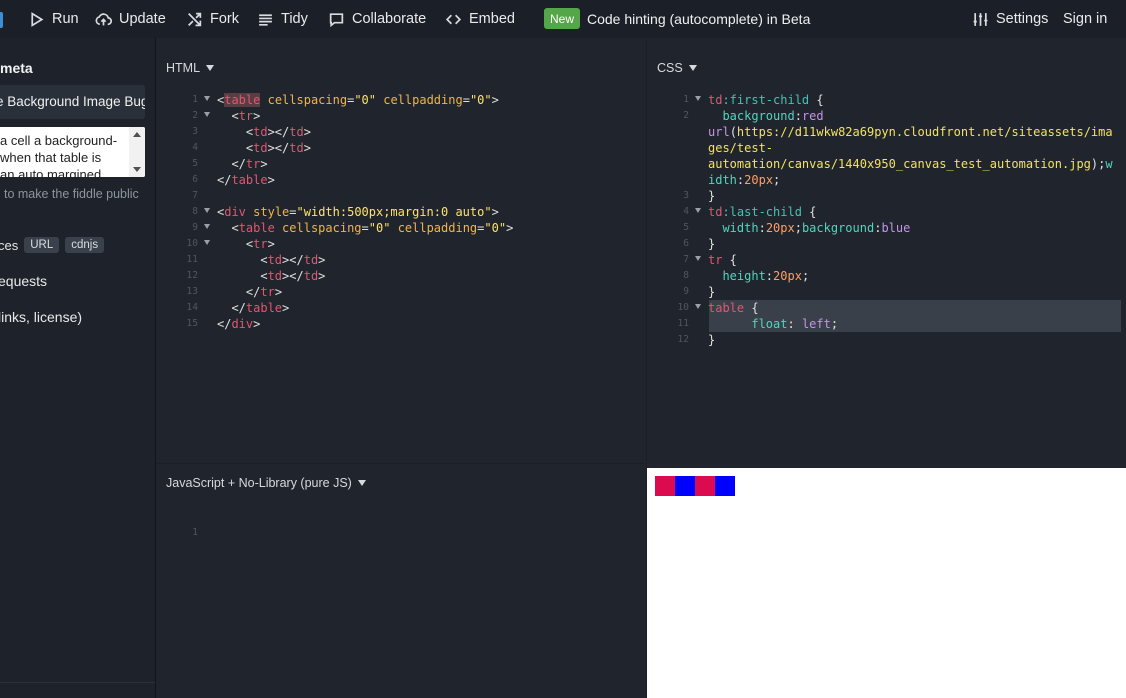  Describe the element at coordinates (183, 68) in the screenshot. I see `html-panel-title: HTML` at that location.